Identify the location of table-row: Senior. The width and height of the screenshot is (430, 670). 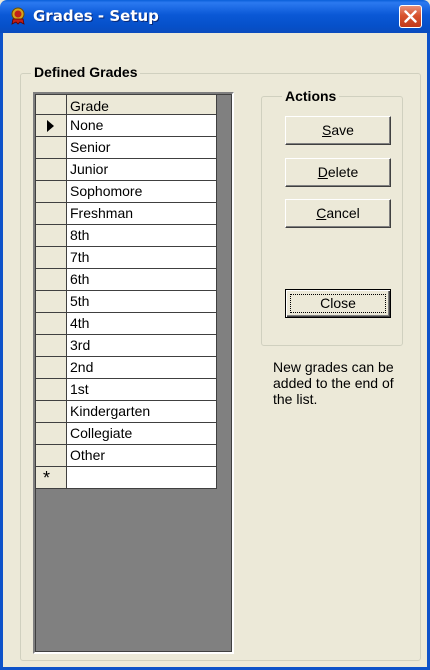
(126, 148).